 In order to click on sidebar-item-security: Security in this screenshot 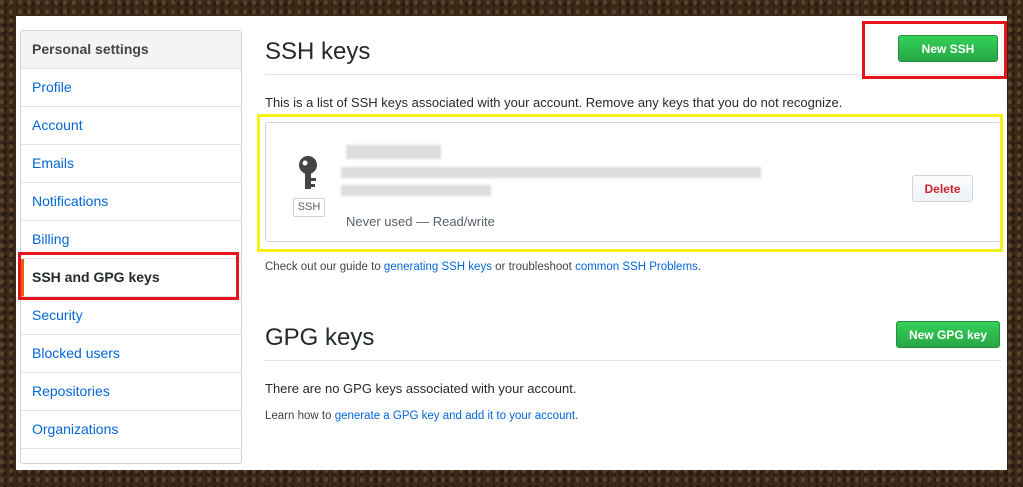, I will do `click(131, 316)`.